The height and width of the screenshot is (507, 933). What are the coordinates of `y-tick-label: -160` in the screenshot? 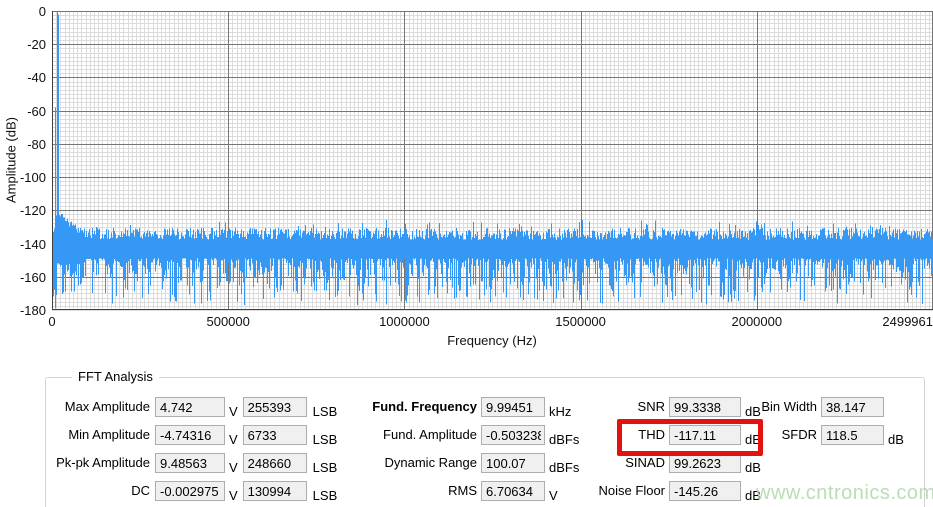 It's located at (32, 277).